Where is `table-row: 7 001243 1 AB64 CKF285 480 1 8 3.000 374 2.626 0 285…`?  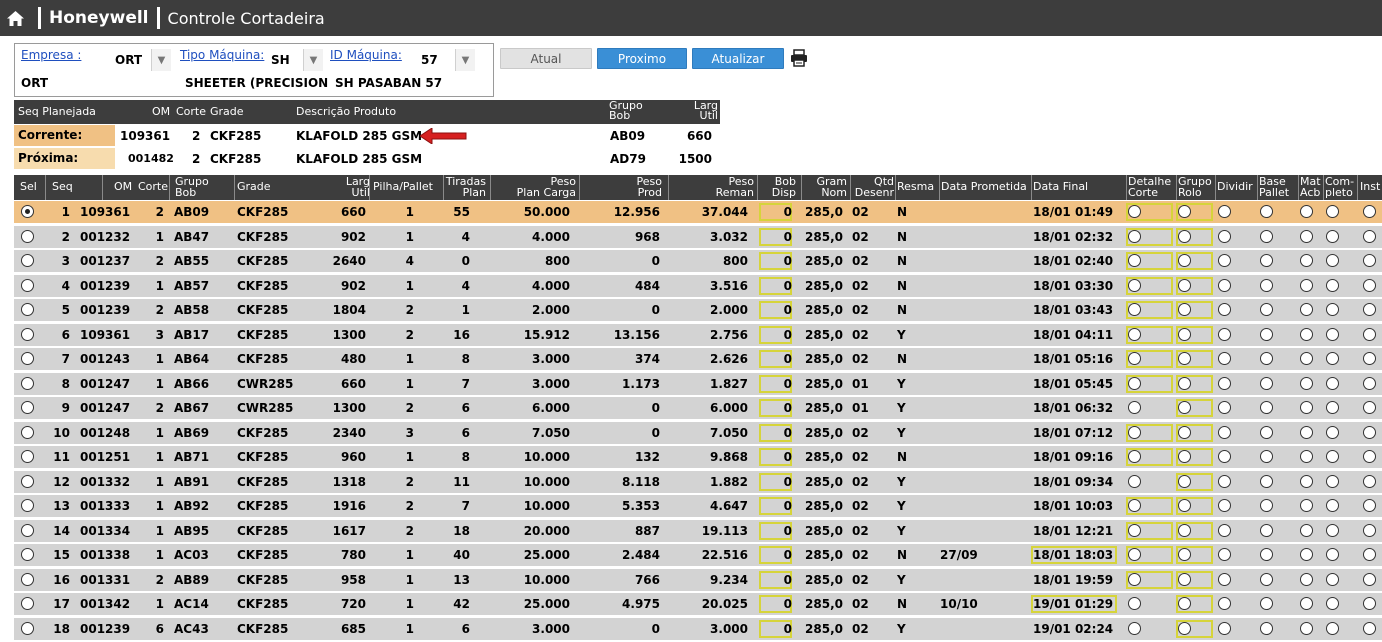 table-row: 7 001243 1 AB64 CKF285 480 1 8 3.000 374 2.626 0 285… is located at coordinates (698, 359).